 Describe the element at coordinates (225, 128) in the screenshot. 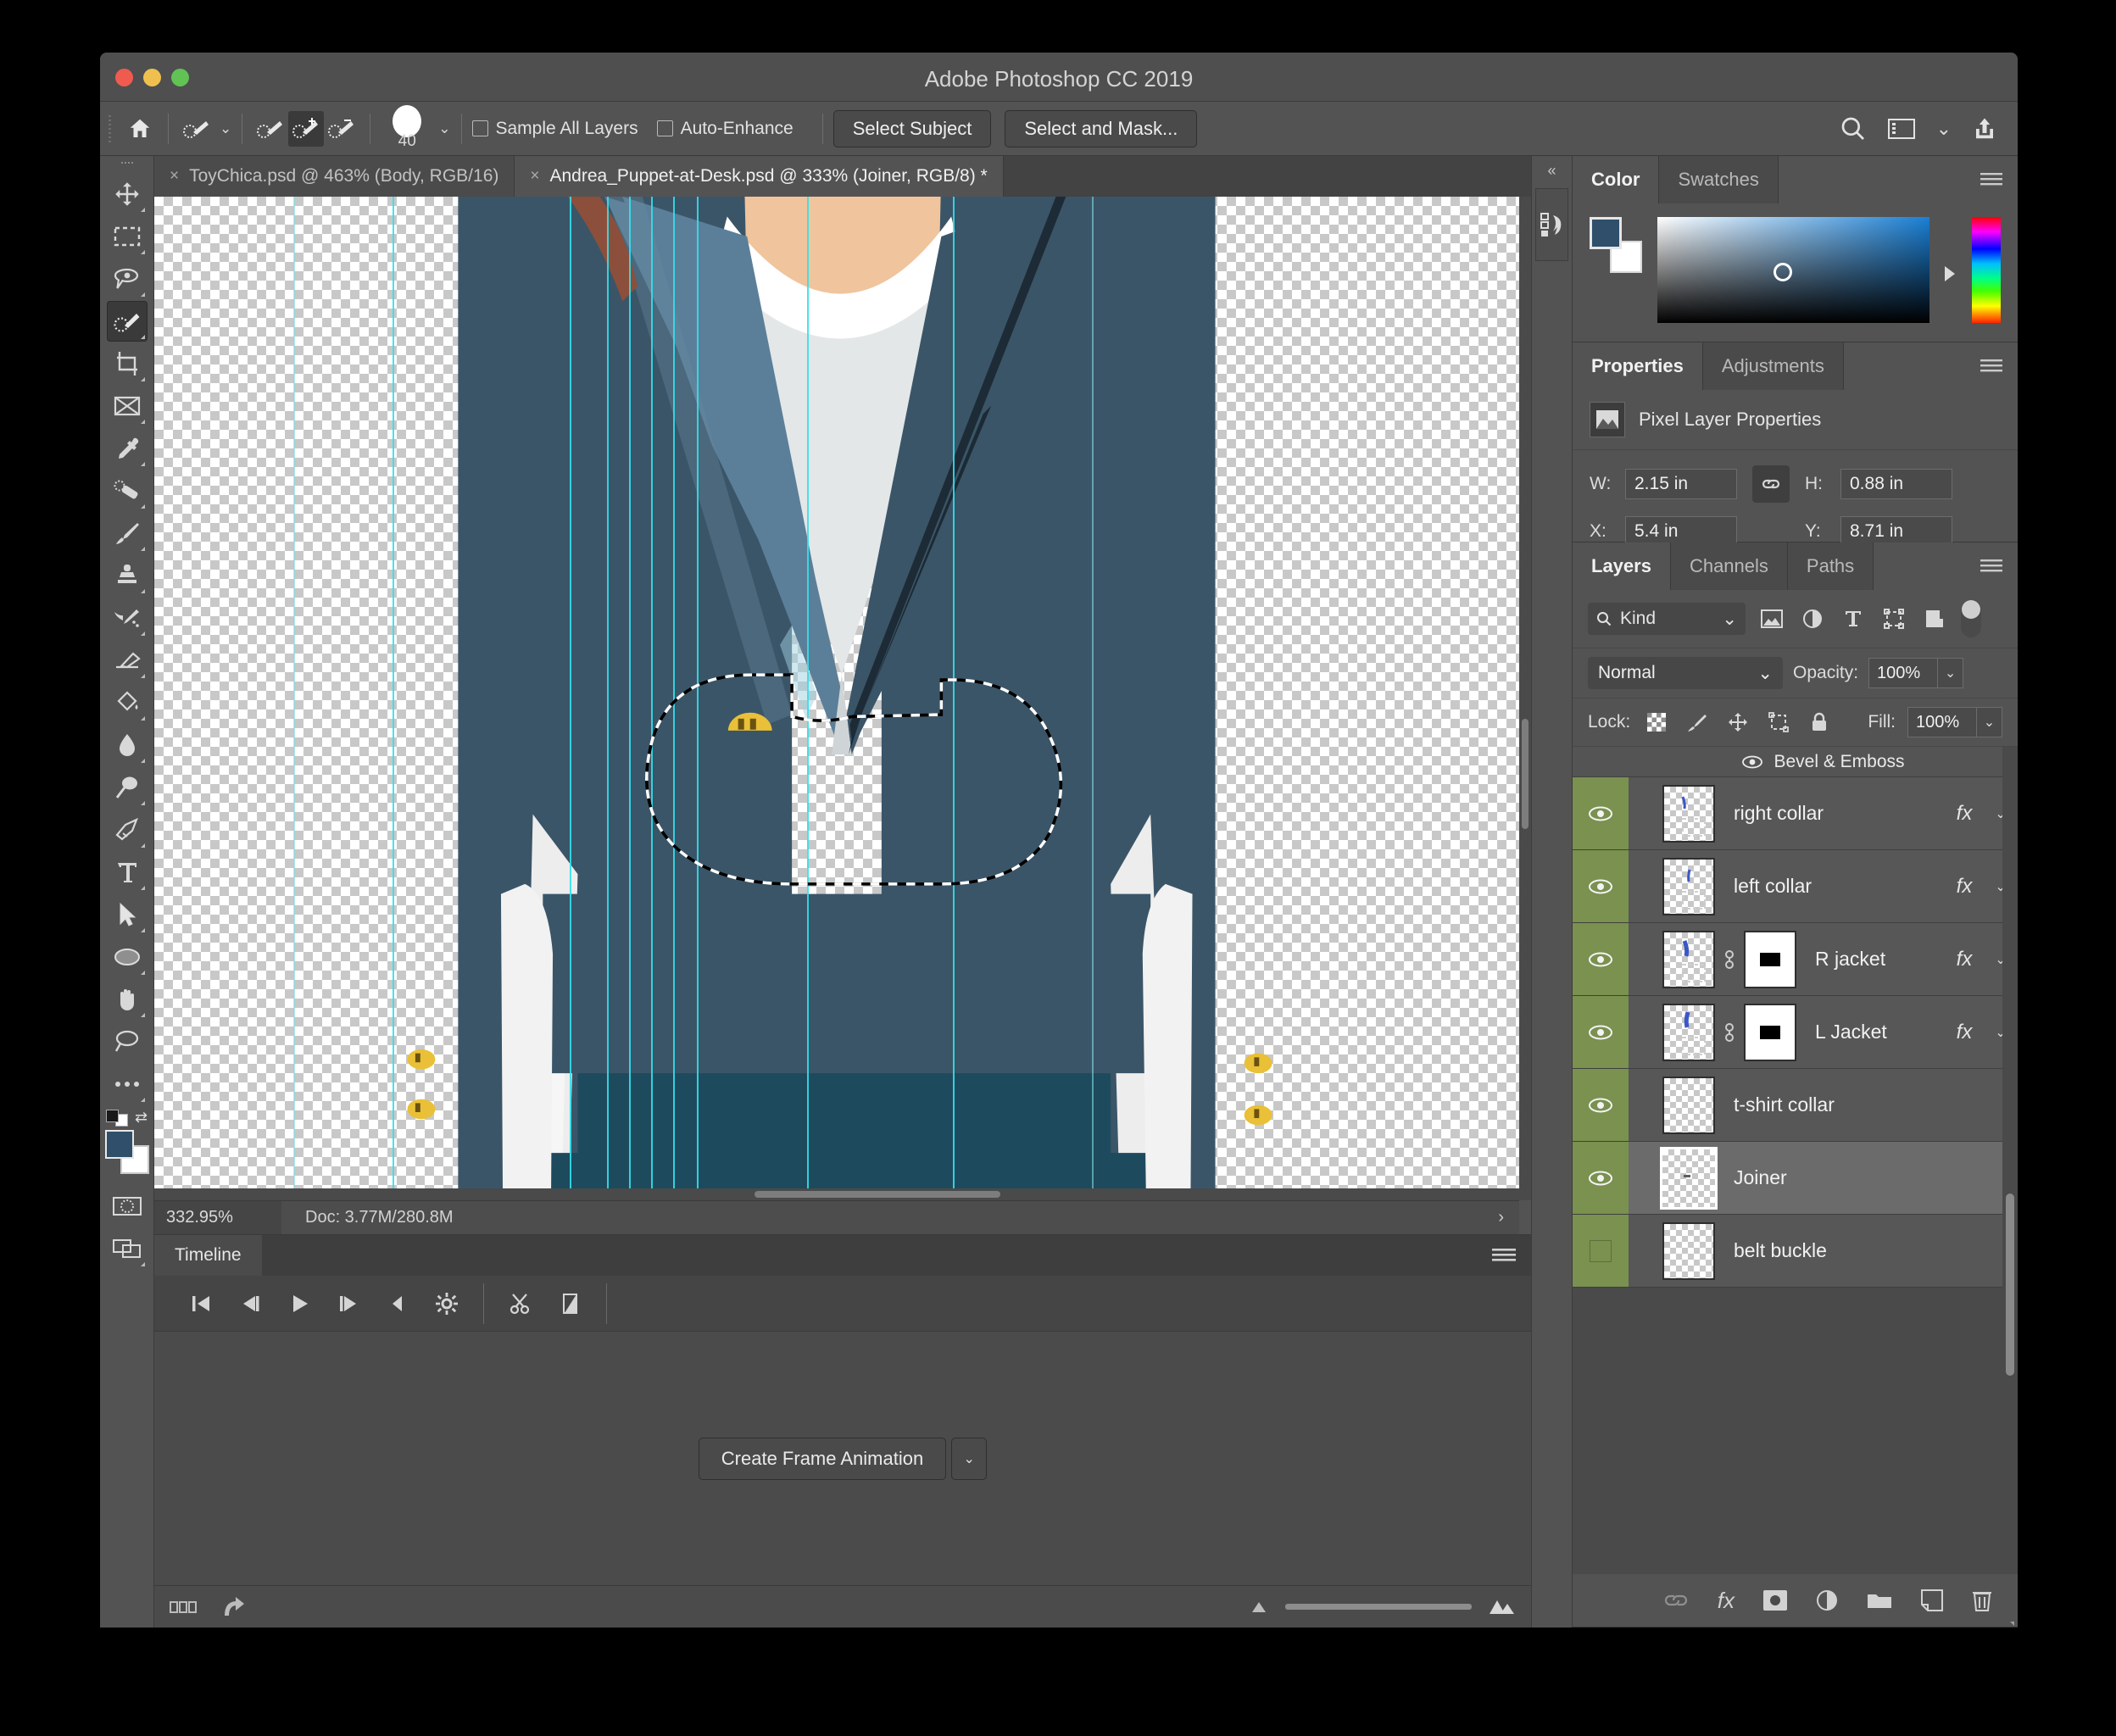

I see `chevron-down-icon: ⌄` at that location.